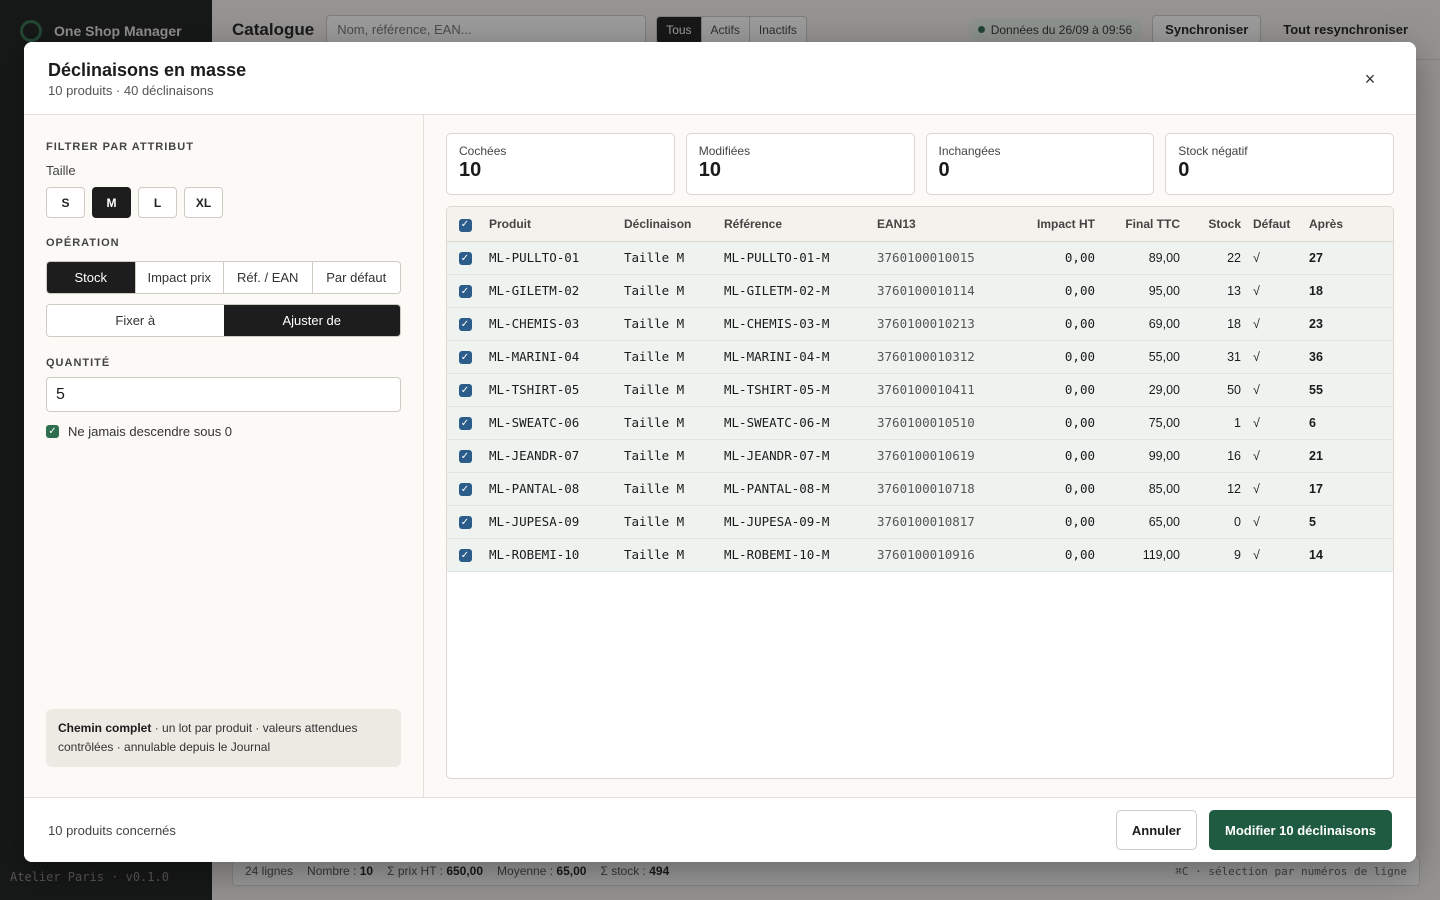  I want to click on footer-info: 10 produits concernés, so click(112, 830).